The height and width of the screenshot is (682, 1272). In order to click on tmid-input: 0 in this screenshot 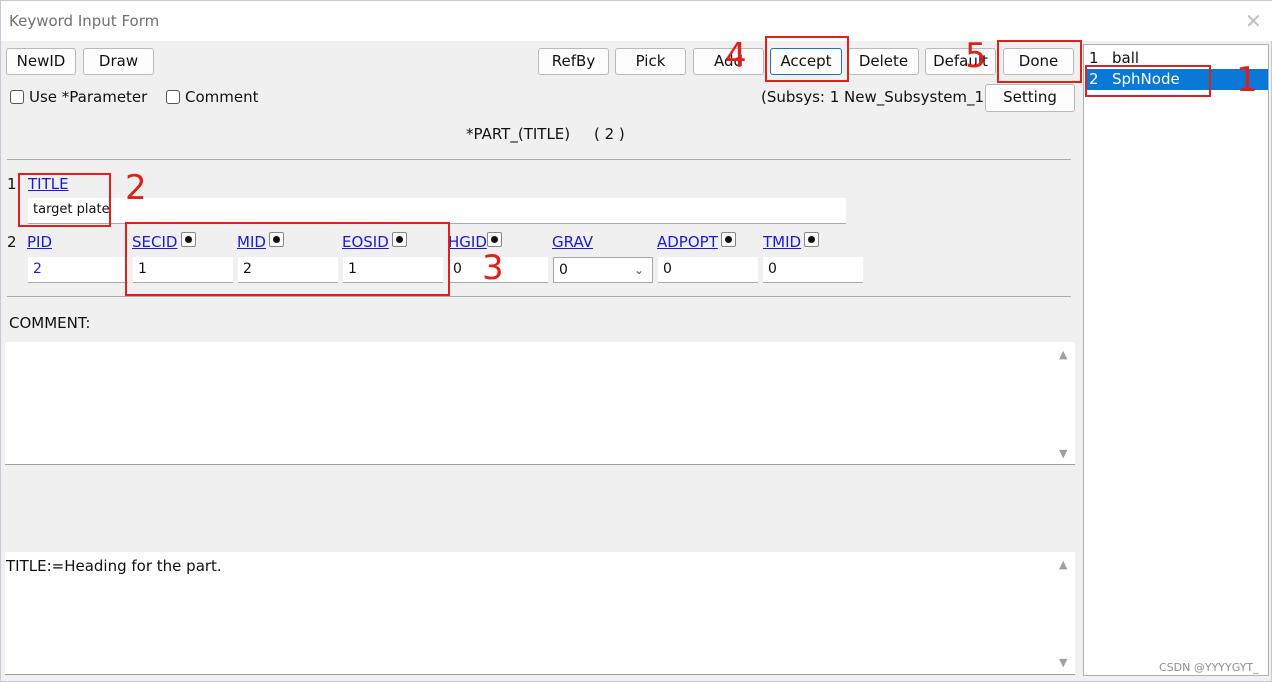, I will do `click(813, 270)`.